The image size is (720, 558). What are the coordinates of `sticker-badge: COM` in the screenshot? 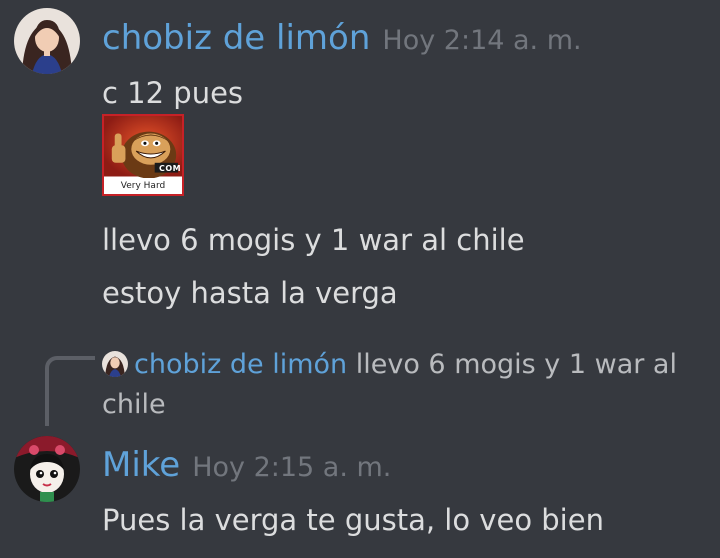 It's located at (170, 168).